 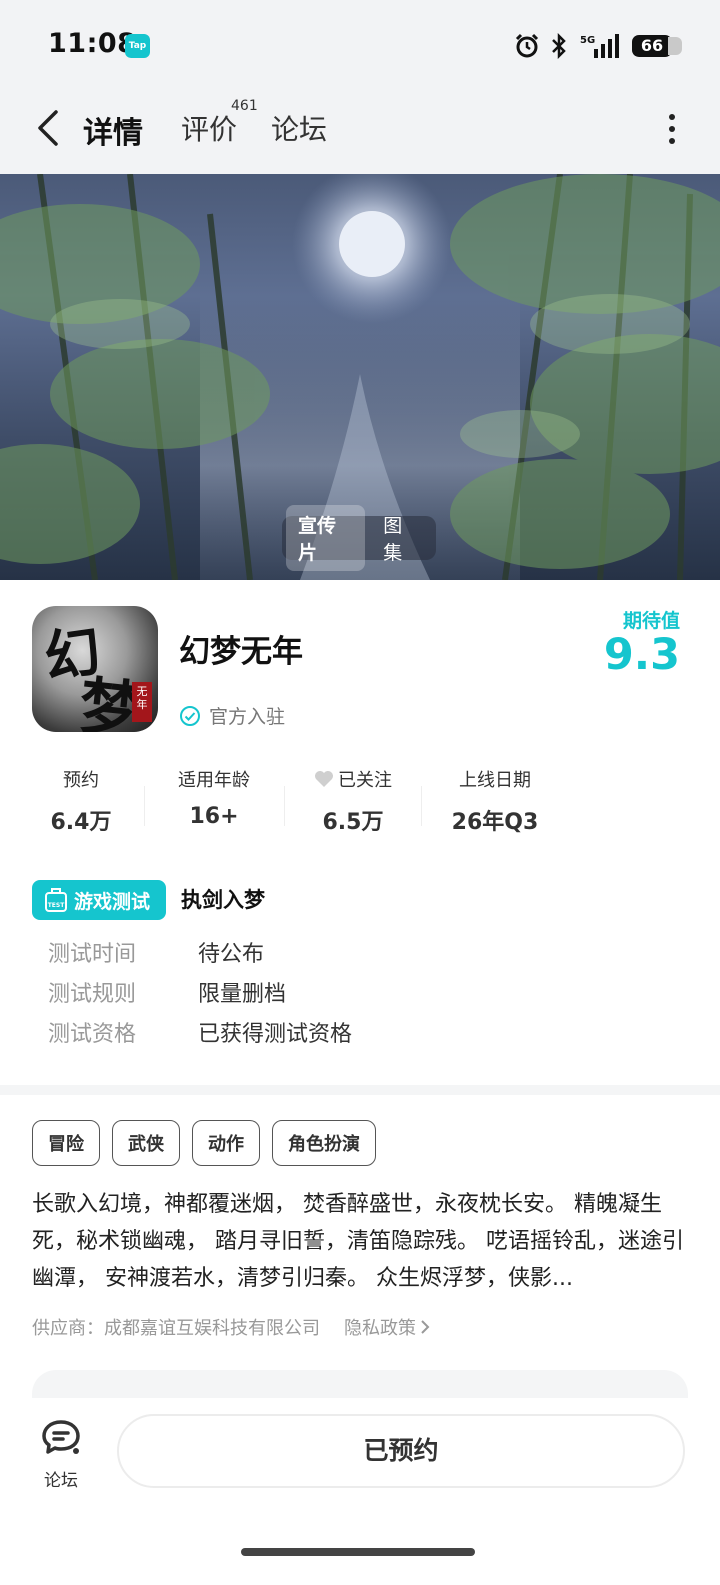 What do you see at coordinates (113, 133) in the screenshot?
I see `tab-detail-label: 详情` at bounding box center [113, 133].